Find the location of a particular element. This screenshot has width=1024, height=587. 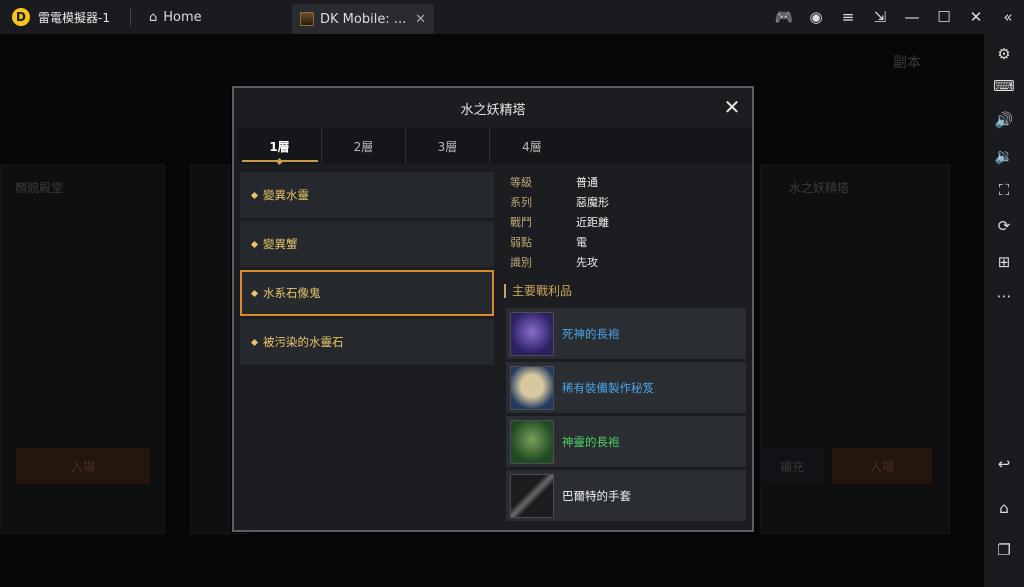

dialog-title: 水之妖精塔 is located at coordinates (493, 110).